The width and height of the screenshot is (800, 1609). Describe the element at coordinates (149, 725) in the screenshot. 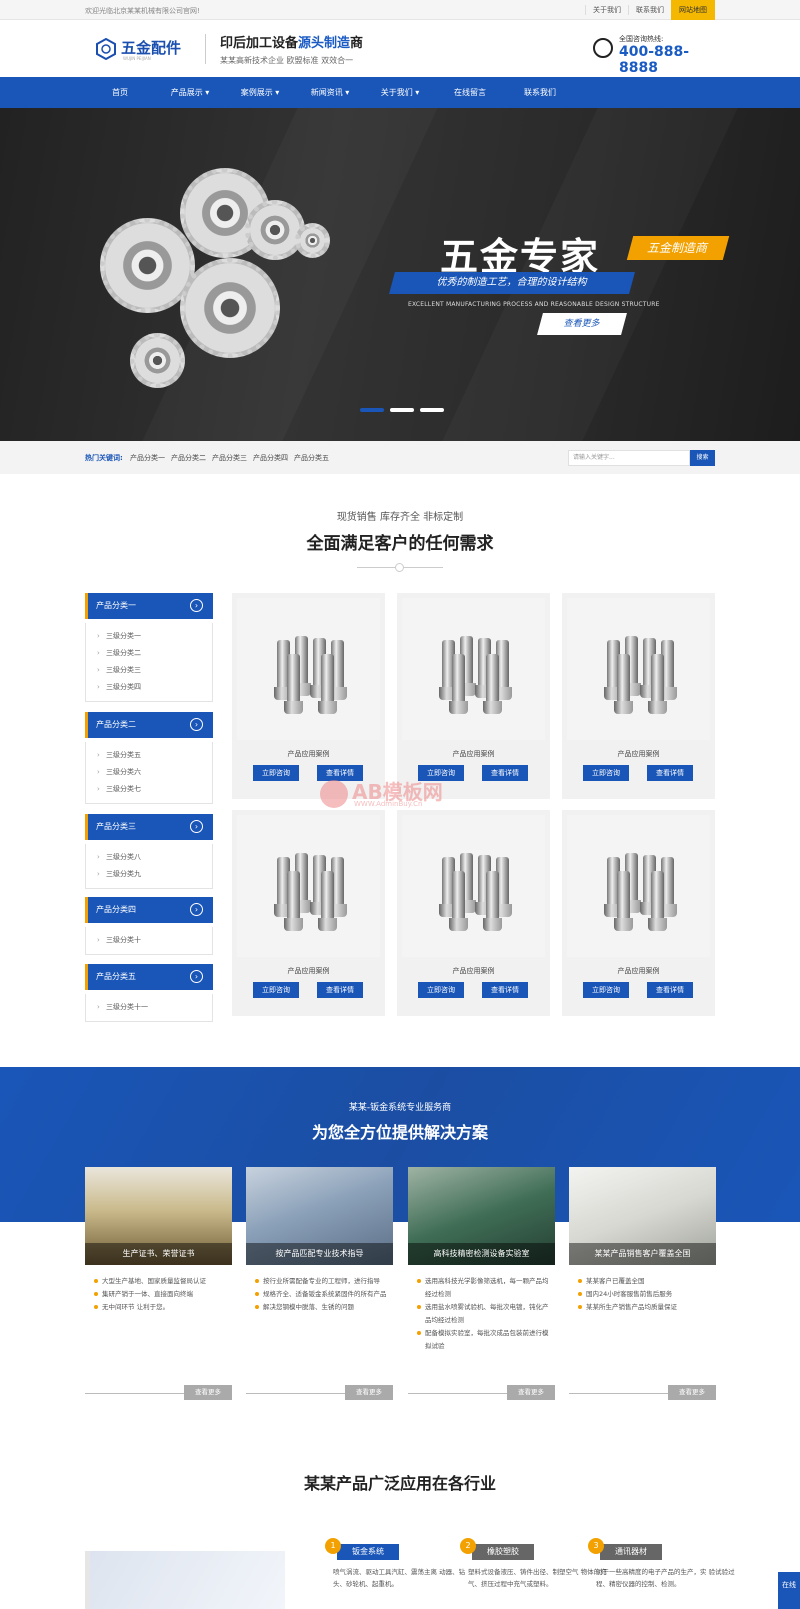

I see `category-header: 产品分类二 ›` at that location.